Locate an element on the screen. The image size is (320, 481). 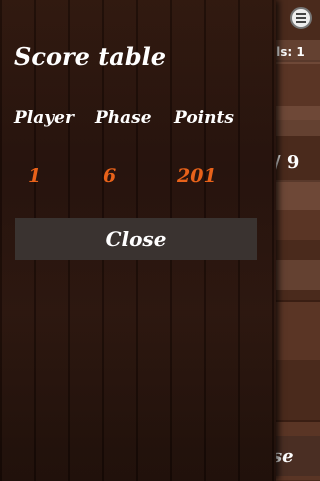
hamburger-menu-icon is located at coordinates (301, 18).